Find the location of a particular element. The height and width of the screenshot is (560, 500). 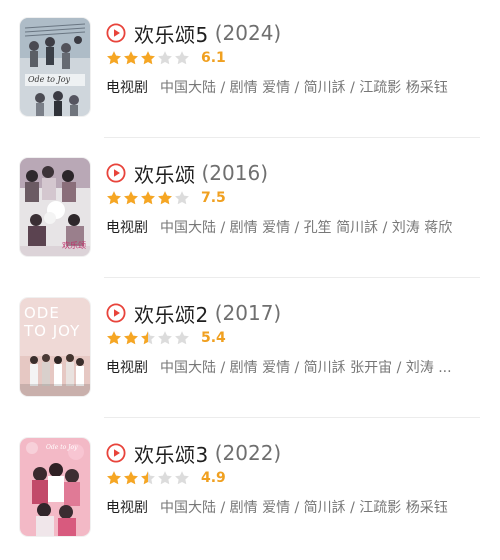

show-title: 欢乐颂2 is located at coordinates (171, 313).